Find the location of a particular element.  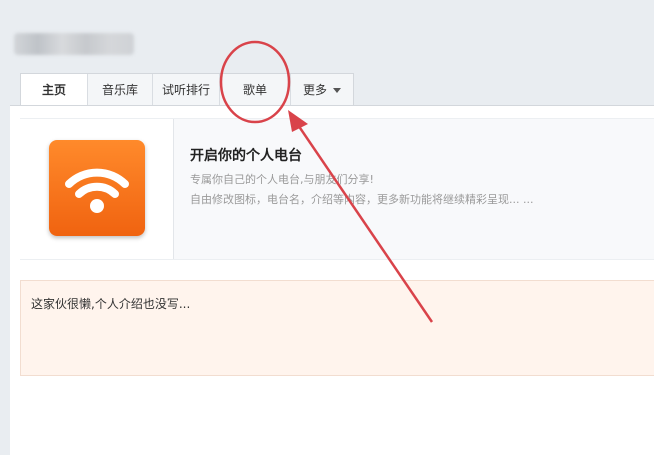

tab-playlist: 歌单 is located at coordinates (255, 90).